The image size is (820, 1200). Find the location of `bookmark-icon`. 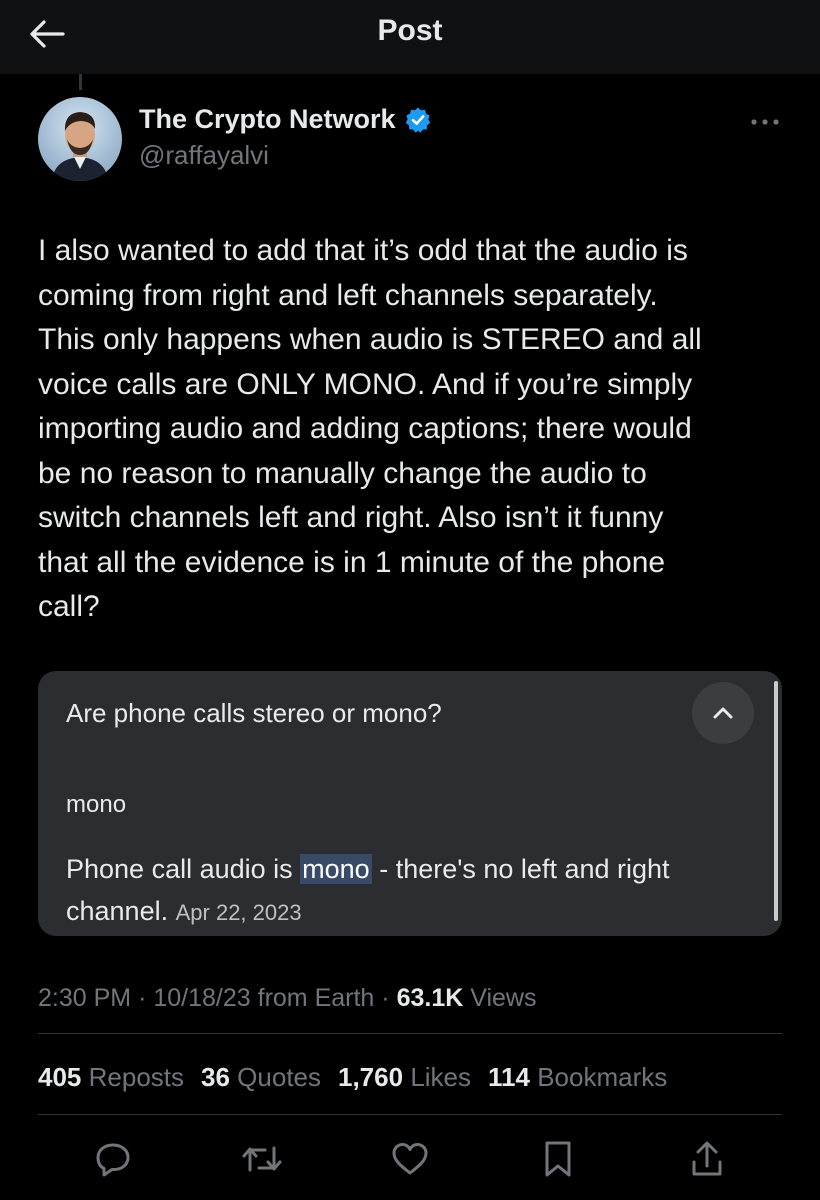

bookmark-icon is located at coordinates (558, 1159).